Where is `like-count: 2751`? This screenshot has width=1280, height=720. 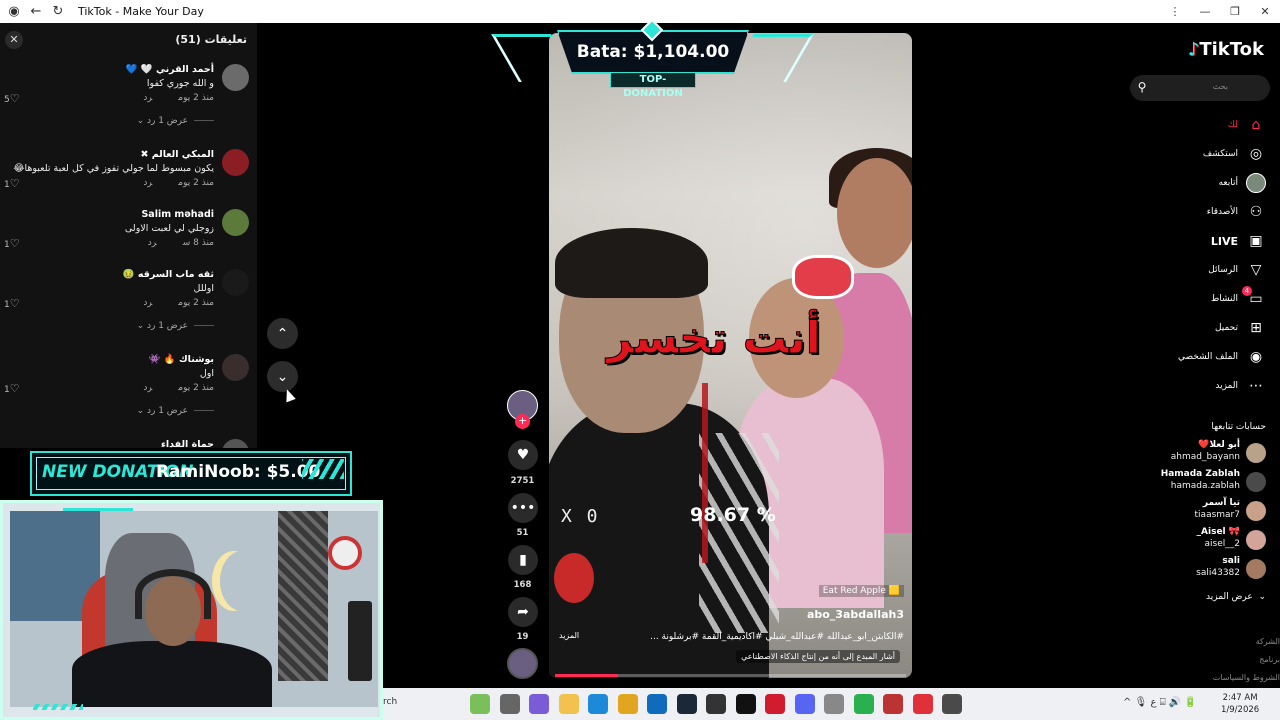
like-count: 2751 is located at coordinates (522, 481).